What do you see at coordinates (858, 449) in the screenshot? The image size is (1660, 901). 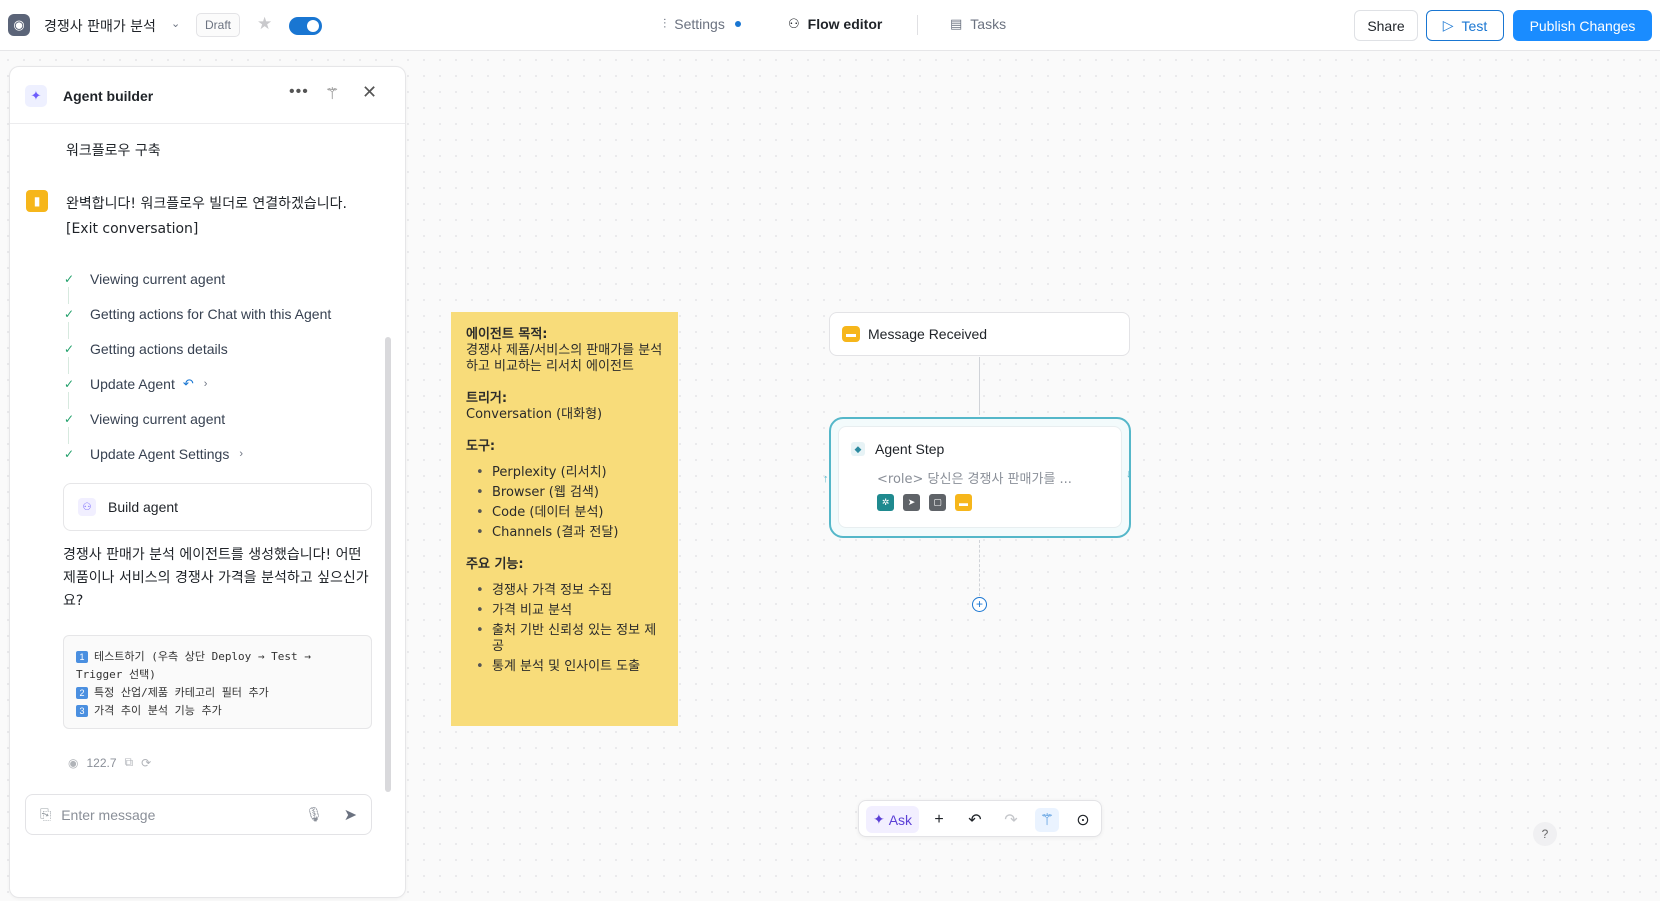 I see `agent-icon: ◆` at bounding box center [858, 449].